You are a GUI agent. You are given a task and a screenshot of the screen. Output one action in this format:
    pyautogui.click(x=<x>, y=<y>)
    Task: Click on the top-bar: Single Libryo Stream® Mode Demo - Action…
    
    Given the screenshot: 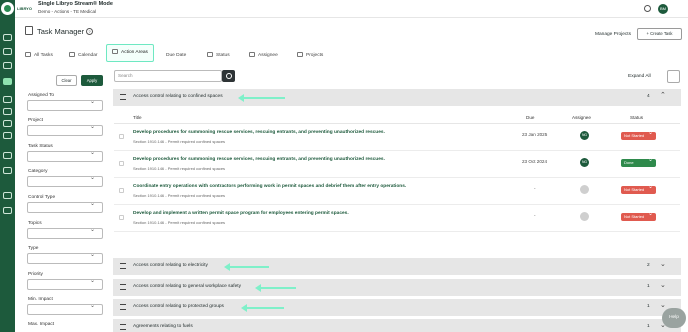 What is the action you would take?
    pyautogui.click(x=351, y=9)
    